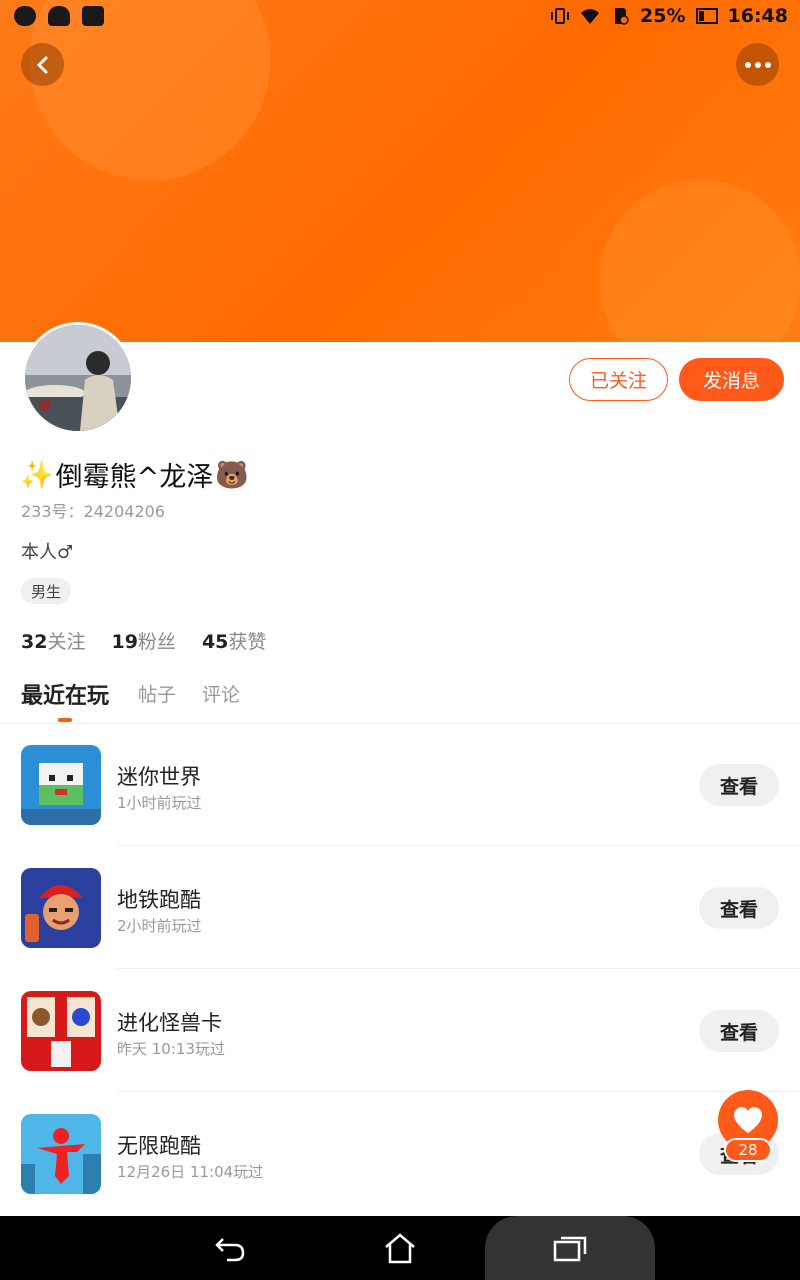  Describe the element at coordinates (159, 1146) in the screenshot. I see `game-name: 无限跑酷` at that location.